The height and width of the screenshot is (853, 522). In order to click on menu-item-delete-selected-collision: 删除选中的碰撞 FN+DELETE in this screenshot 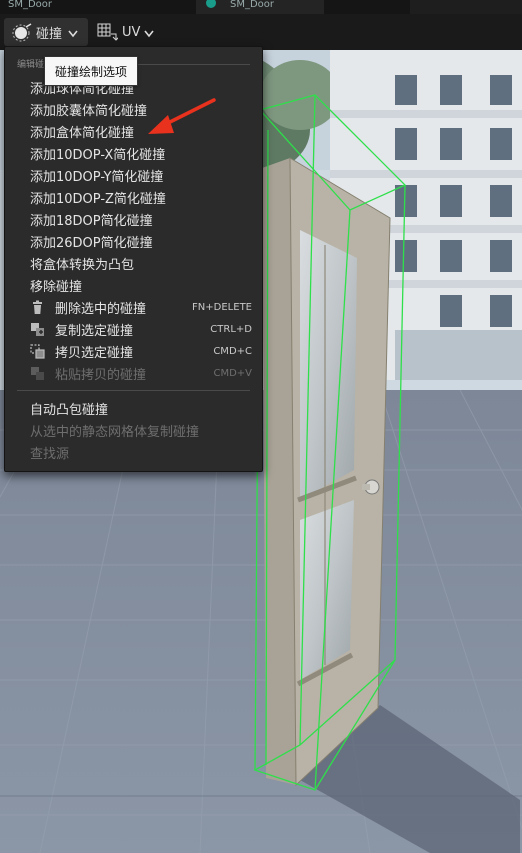, I will do `click(133, 307)`.